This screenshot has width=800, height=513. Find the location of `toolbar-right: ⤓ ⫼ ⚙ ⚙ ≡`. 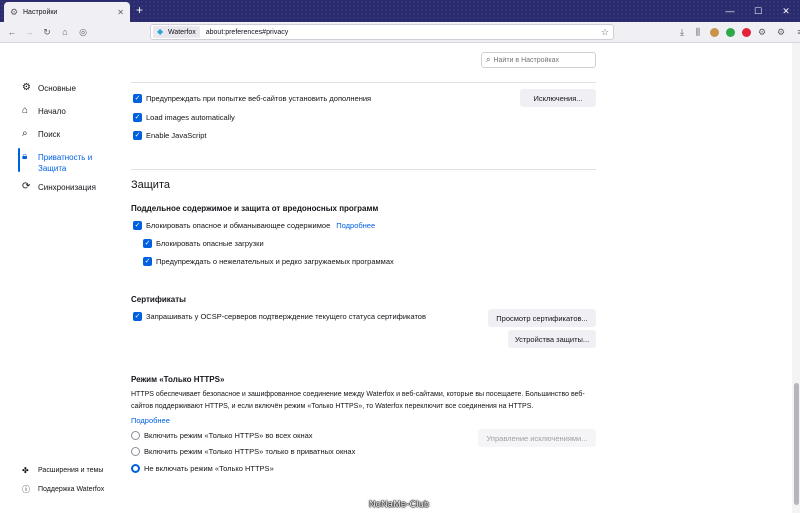

toolbar-right: ⤓ ⫼ ⚙ ⚙ ≡ is located at coordinates (737, 32).